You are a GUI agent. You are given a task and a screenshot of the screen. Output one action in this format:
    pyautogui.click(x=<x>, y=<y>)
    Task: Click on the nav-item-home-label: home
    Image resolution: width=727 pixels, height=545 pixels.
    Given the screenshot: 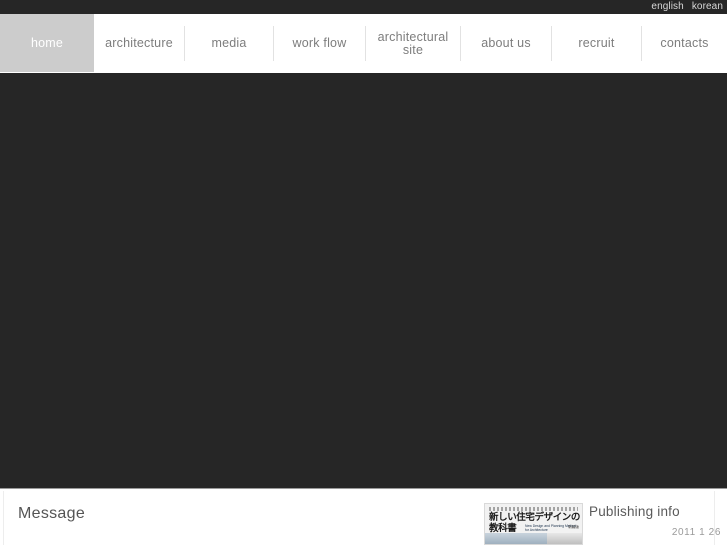 What is the action you would take?
    pyautogui.click(x=47, y=42)
    